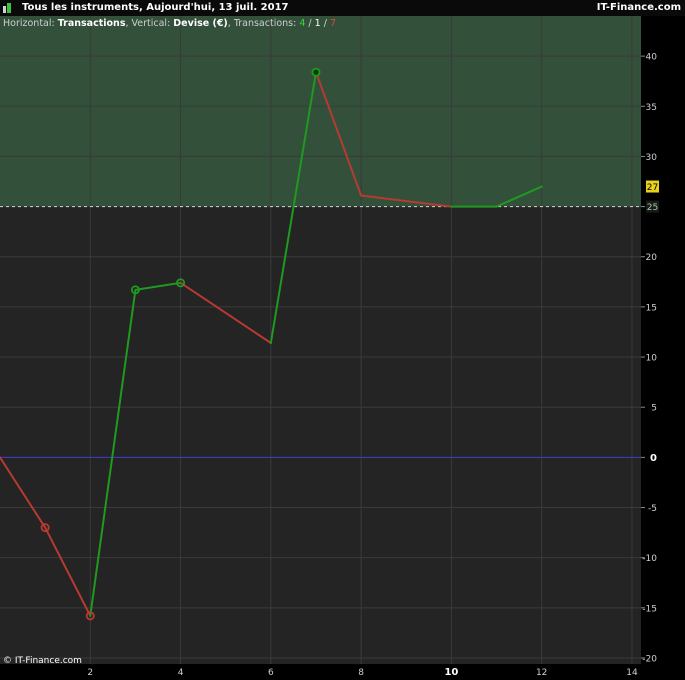 The width and height of the screenshot is (685, 680). I want to click on win-marker, so click(316, 72).